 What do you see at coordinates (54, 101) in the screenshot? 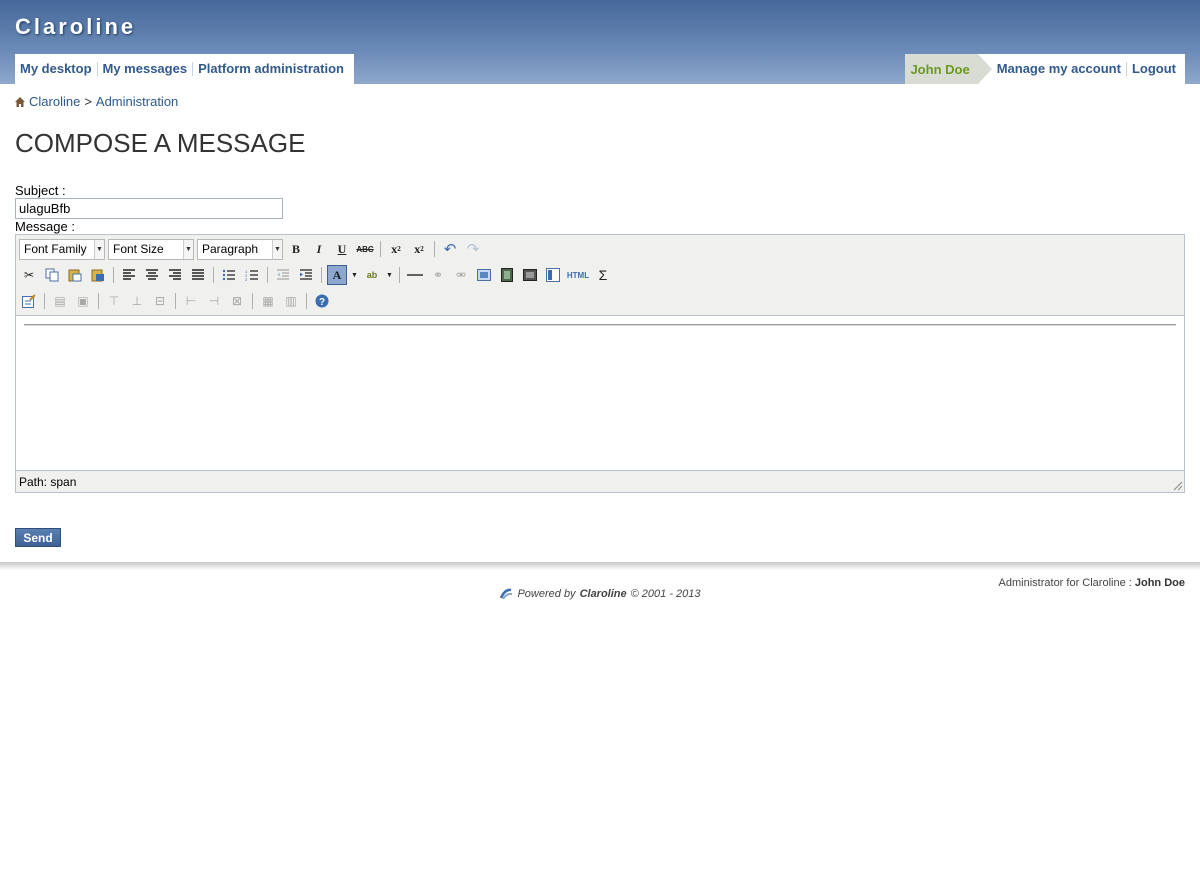
I see `breadcrumb-home: Claroline` at bounding box center [54, 101].